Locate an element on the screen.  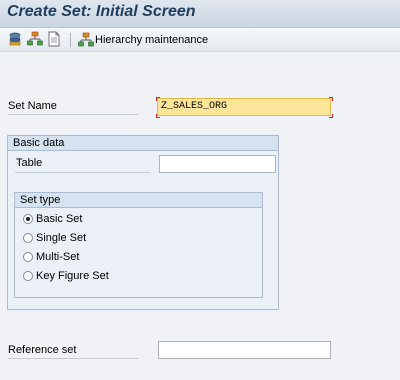
set-name-input: Z_SALES_ORG is located at coordinates (244, 107).